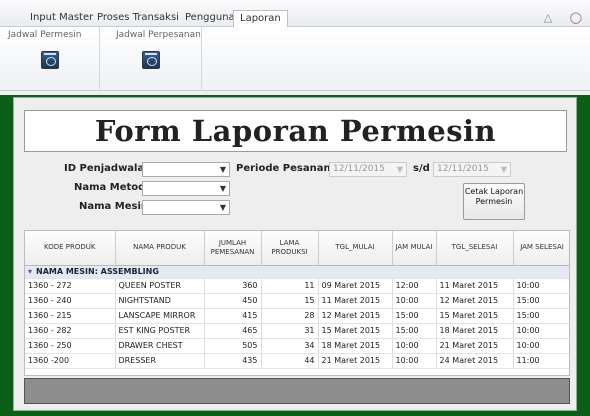 This screenshot has height=416, width=590. Describe the element at coordinates (475, 286) in the screenshot. I see `cell-tgl-selesai: 11 Maret 2015` at that location.